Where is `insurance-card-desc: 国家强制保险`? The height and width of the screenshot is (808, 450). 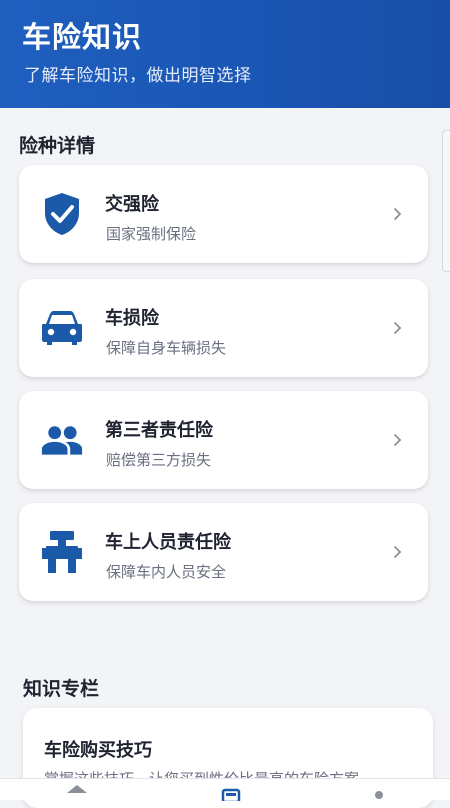 insurance-card-desc: 国家强制保险 is located at coordinates (151, 234).